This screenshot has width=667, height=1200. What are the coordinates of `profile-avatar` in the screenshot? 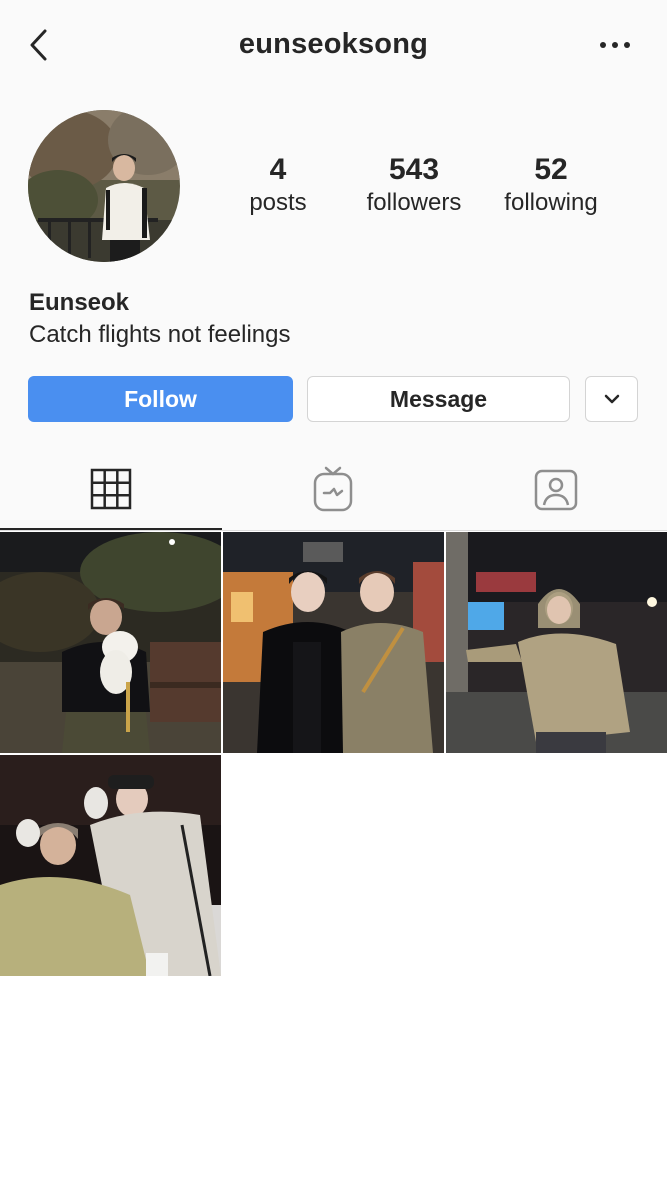 It's located at (104, 186).